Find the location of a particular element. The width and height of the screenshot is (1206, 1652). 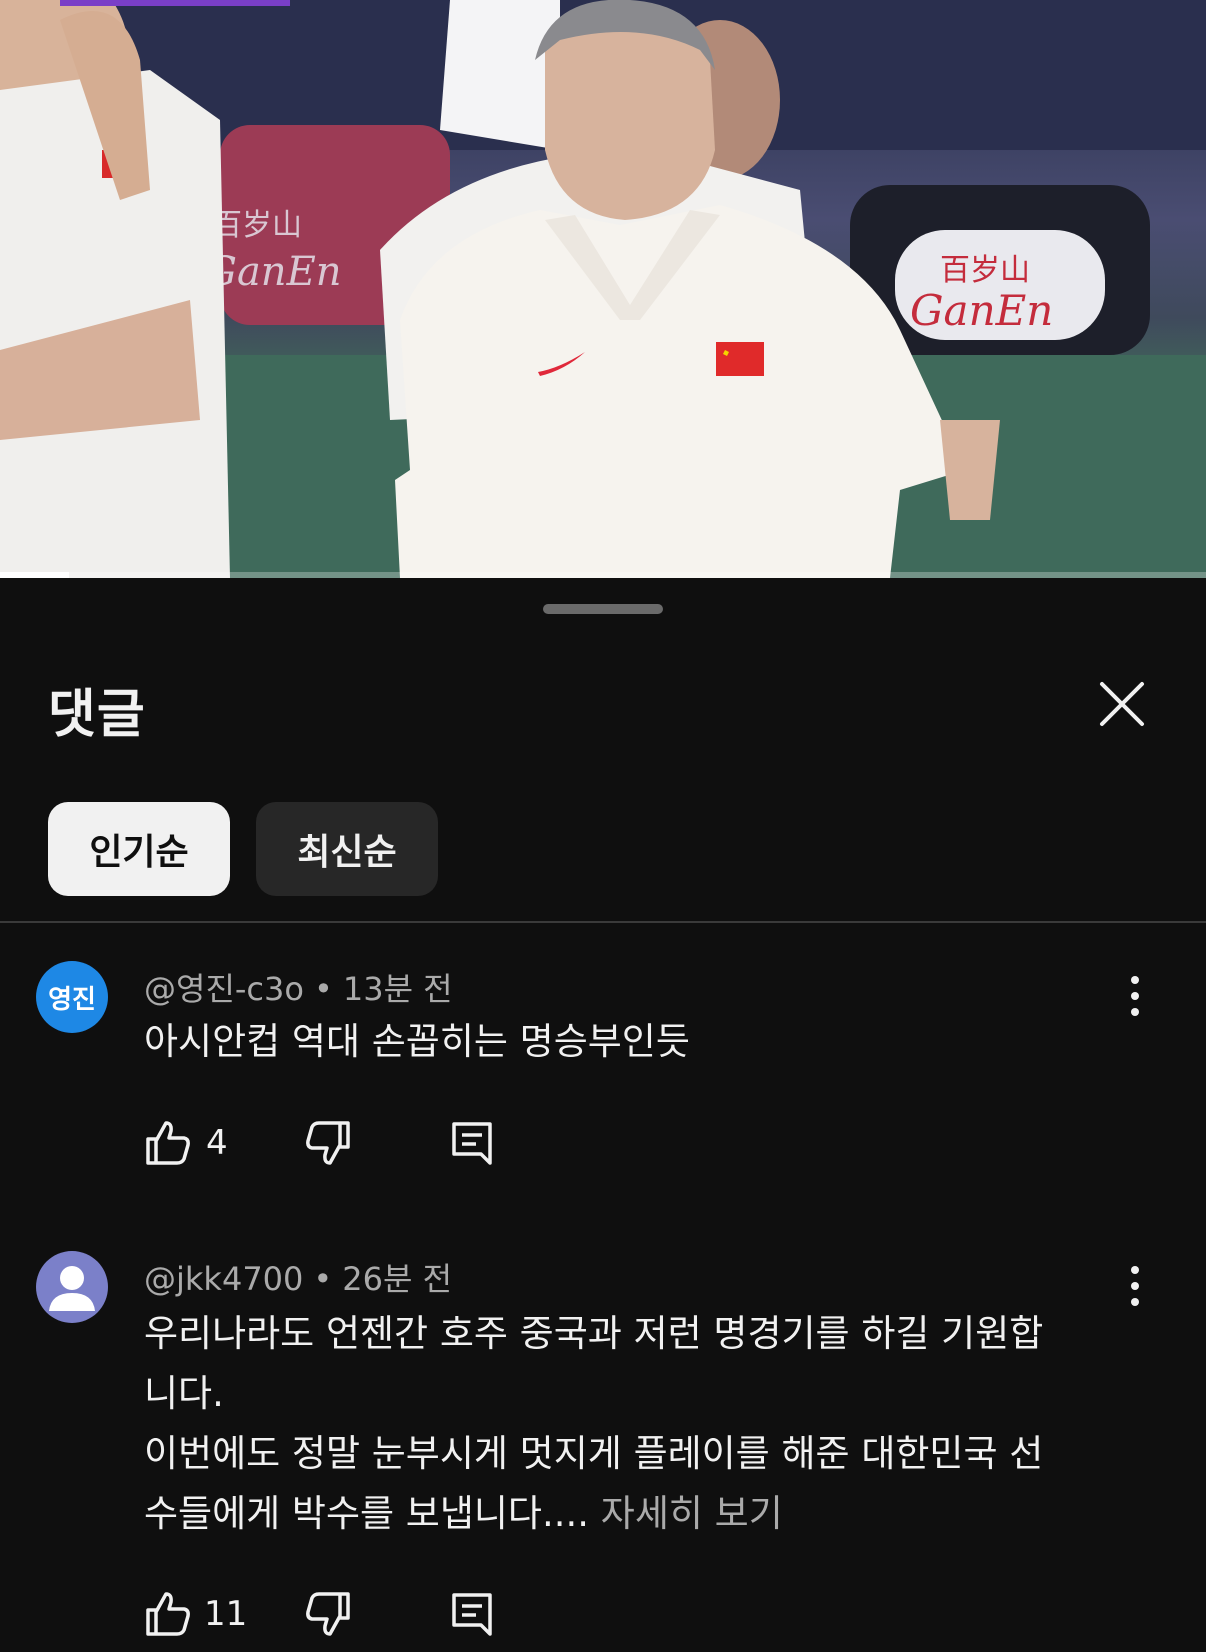

comment-time: 13분 전 is located at coordinates (398, 989).